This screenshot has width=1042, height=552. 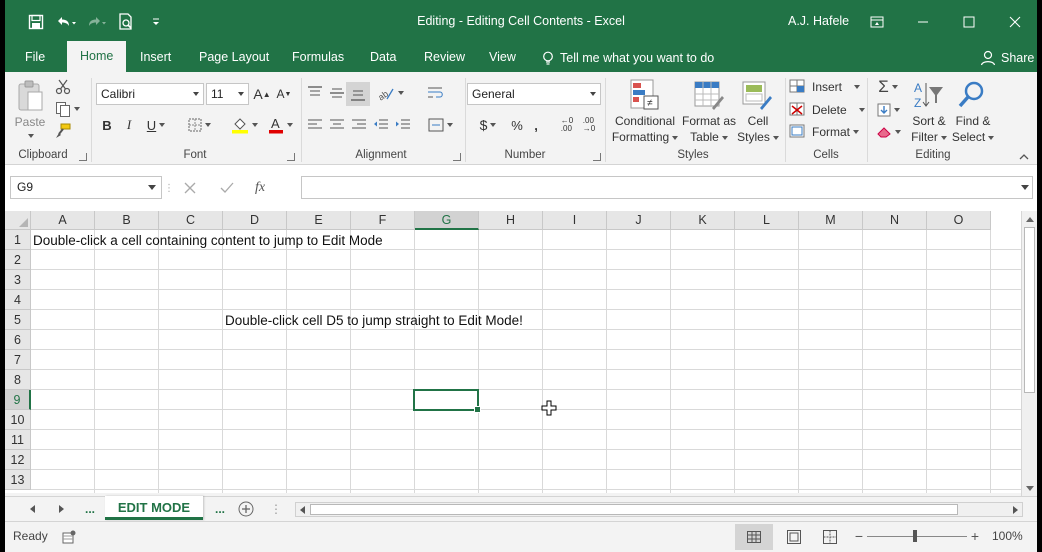 What do you see at coordinates (928, 95) in the screenshot?
I see `sort-filter-icon: AZ` at bounding box center [928, 95].